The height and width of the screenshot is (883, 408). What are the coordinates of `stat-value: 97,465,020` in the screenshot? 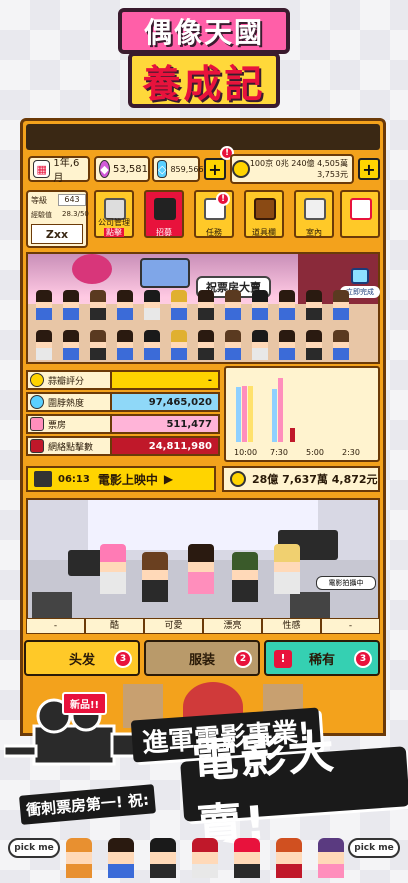 It's located at (166, 402).